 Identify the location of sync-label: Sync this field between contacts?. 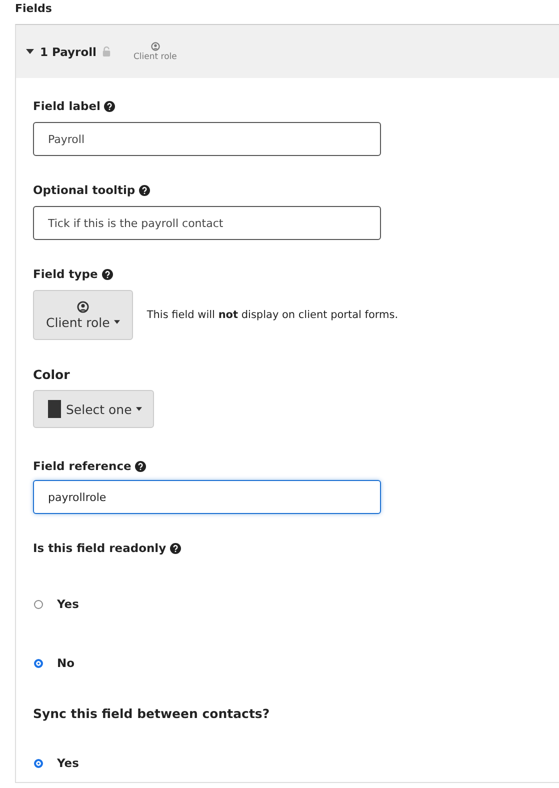
(151, 713).